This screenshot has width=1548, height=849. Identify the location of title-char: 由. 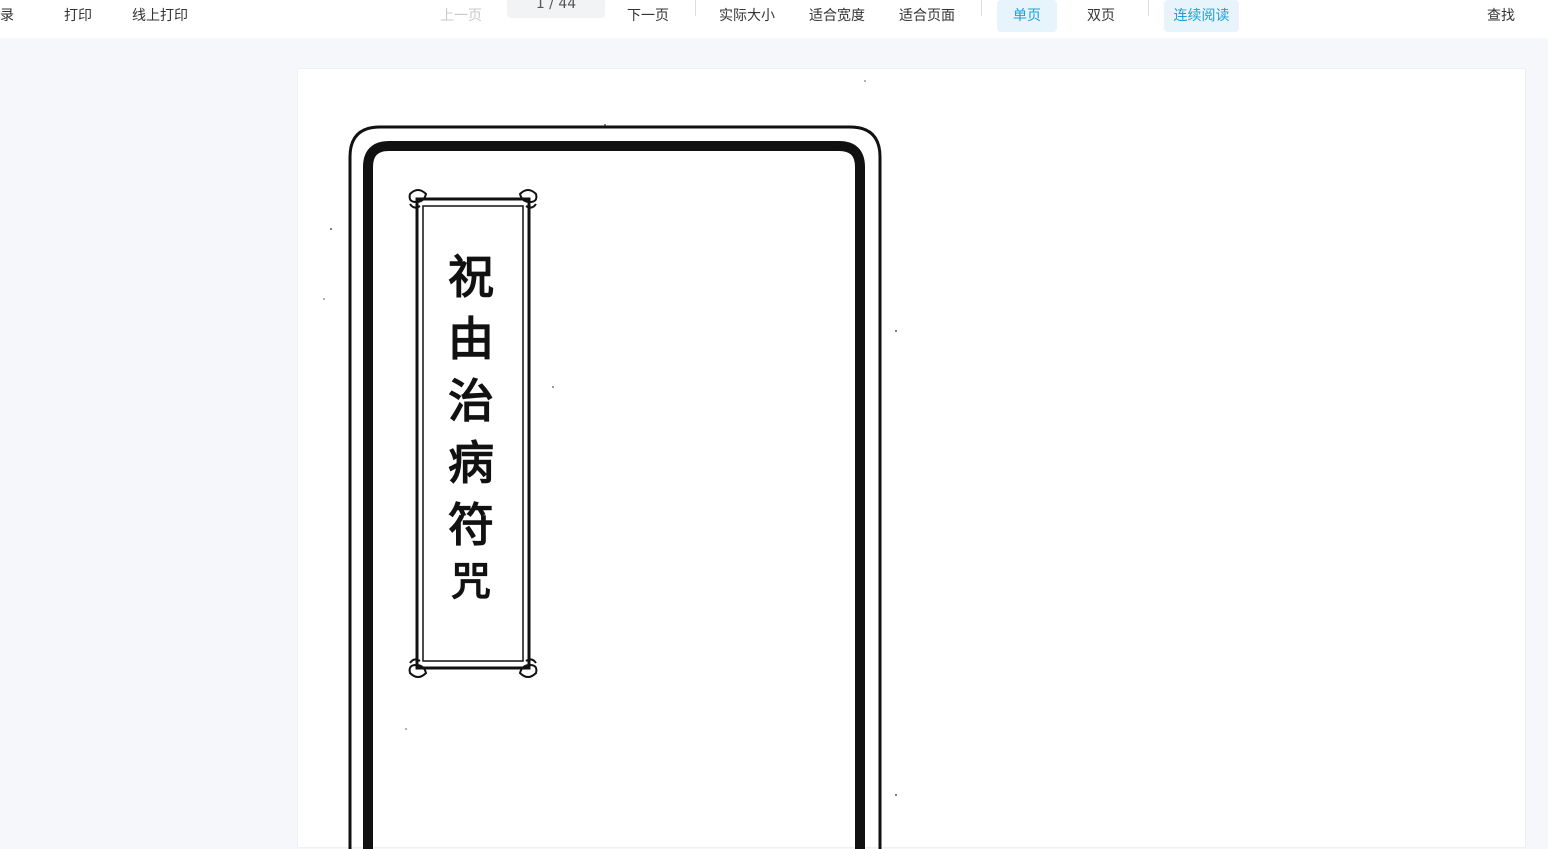
(471, 339).